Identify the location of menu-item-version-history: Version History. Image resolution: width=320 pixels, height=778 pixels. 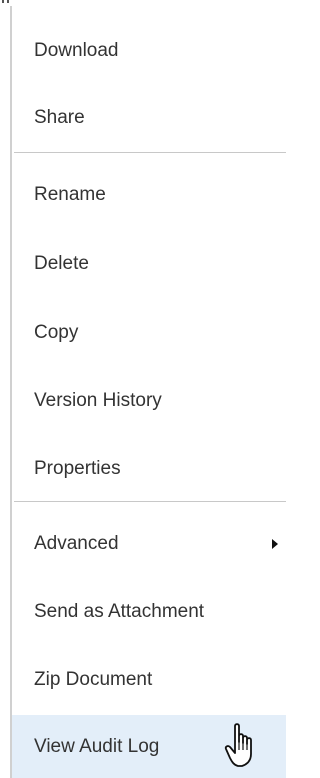
(149, 401).